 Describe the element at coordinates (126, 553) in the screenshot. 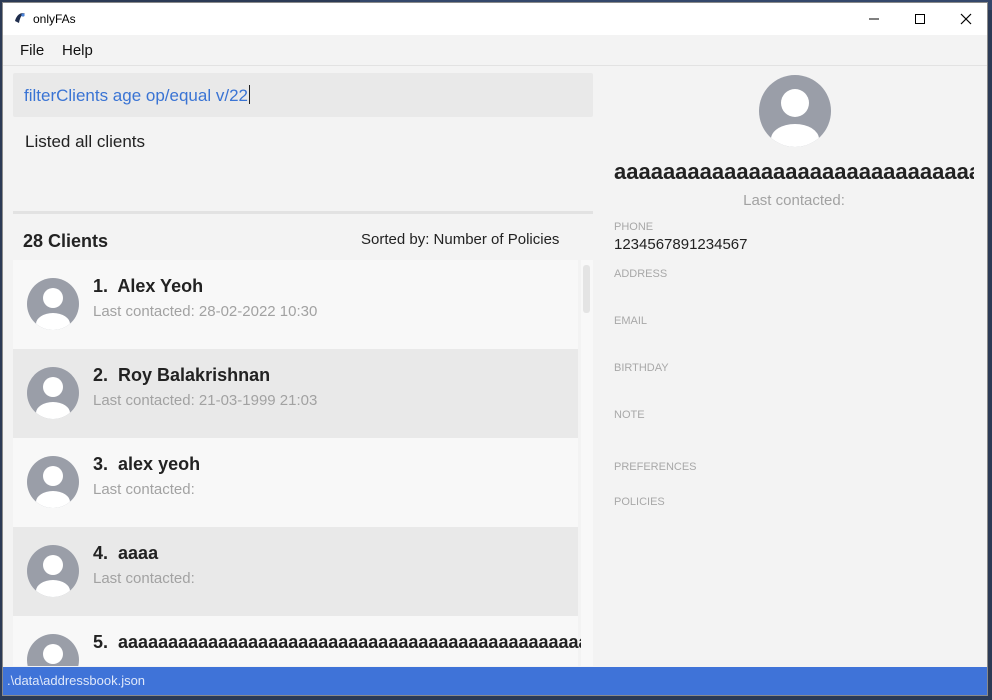

I see `client-name: 4. aaaa` at that location.